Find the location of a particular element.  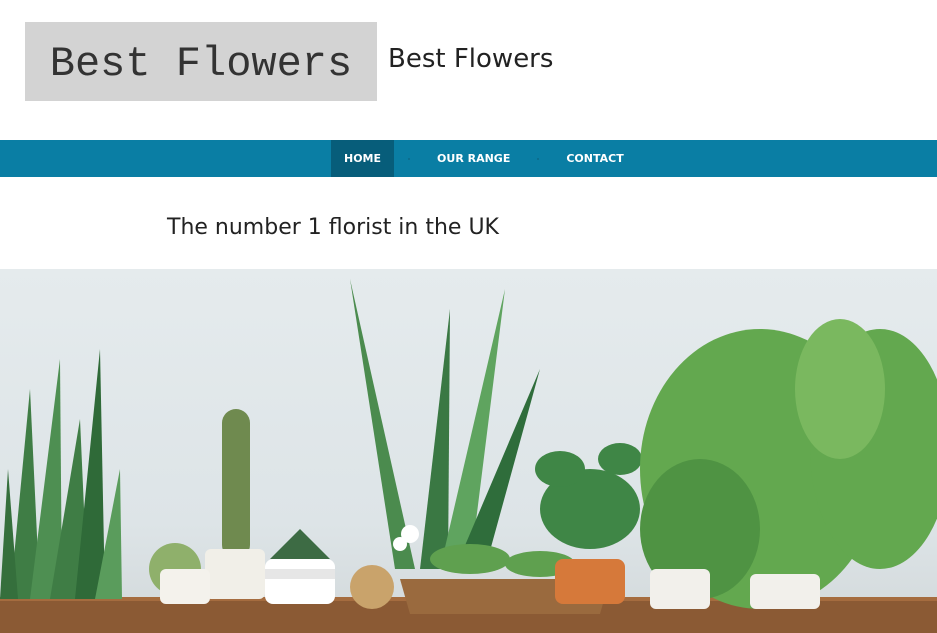

site-name: Best Flowers is located at coordinates (471, 59).